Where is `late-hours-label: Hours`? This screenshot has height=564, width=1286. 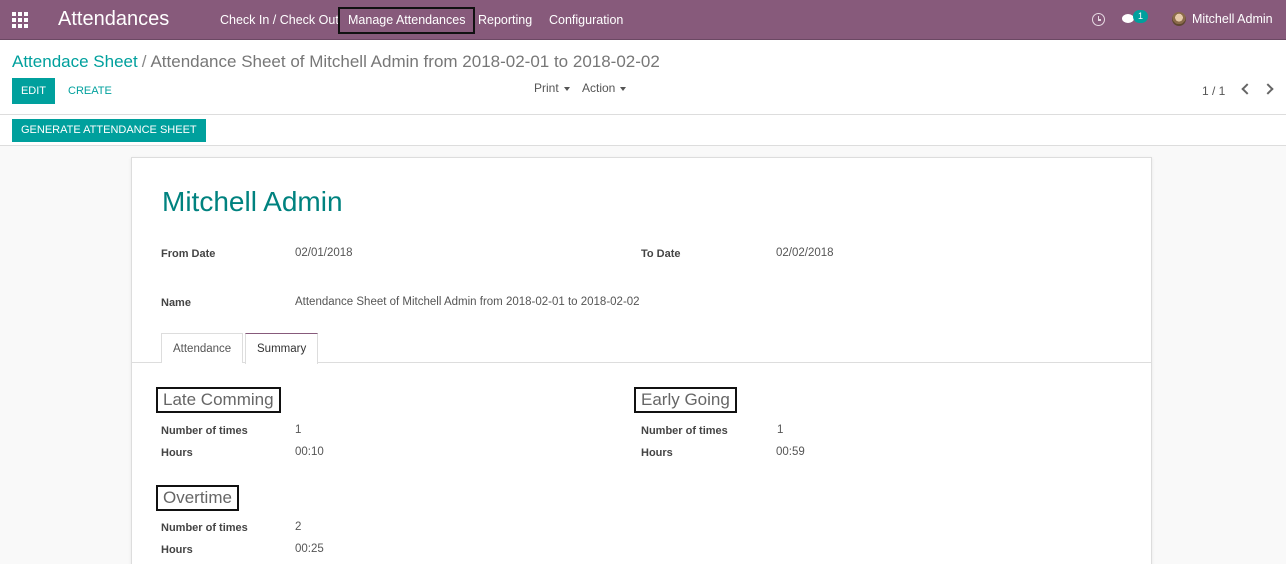 late-hours-label: Hours is located at coordinates (177, 453).